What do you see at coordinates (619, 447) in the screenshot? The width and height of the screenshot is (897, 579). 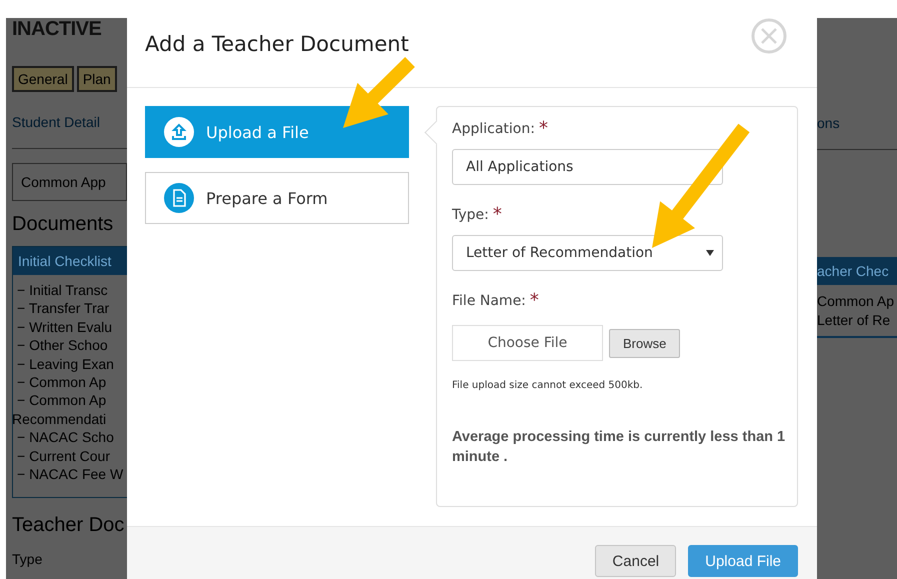 I see `processing-note: Average processing time is currently less than 1 minute .` at bounding box center [619, 447].